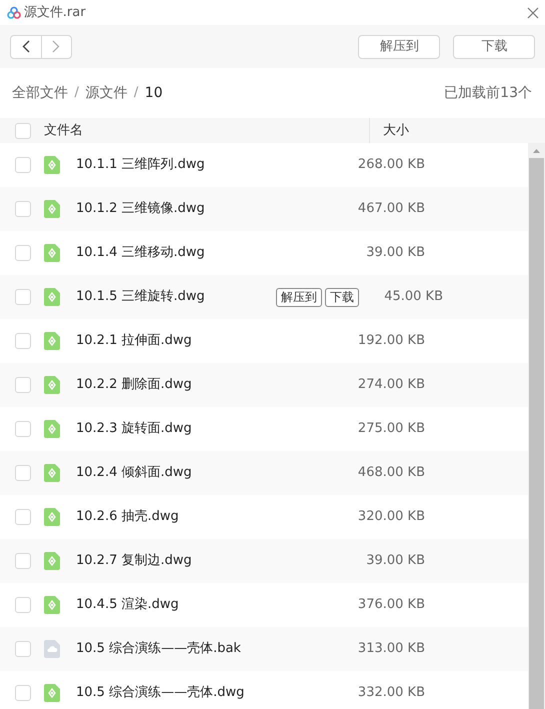 This screenshot has height=709, width=545. I want to click on file-row: 10.5 综合演练——壳体.dwg 332.00 KB, so click(264, 690).